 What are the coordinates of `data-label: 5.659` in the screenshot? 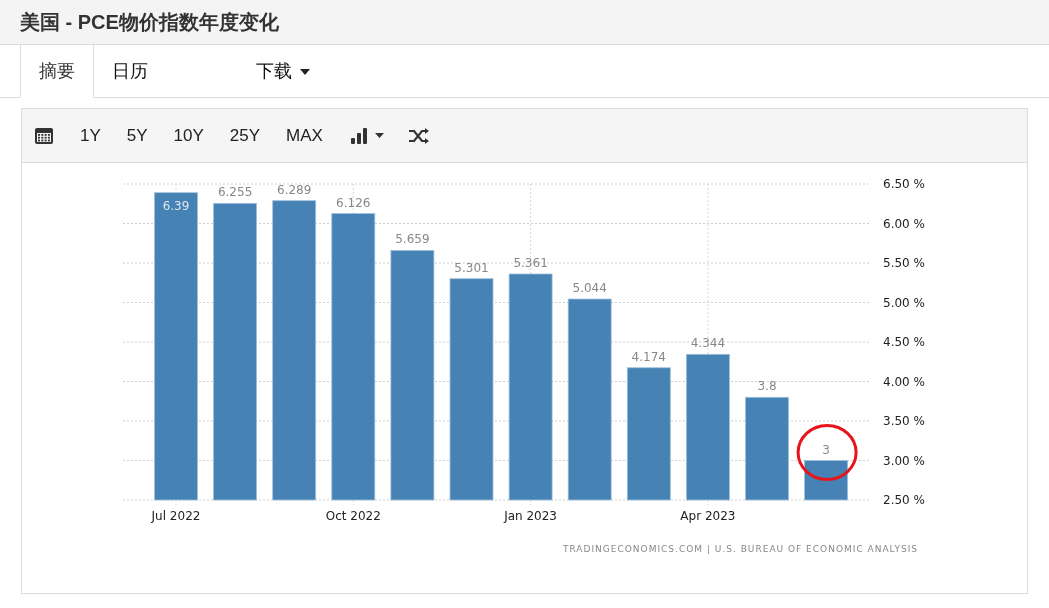 It's located at (412, 239).